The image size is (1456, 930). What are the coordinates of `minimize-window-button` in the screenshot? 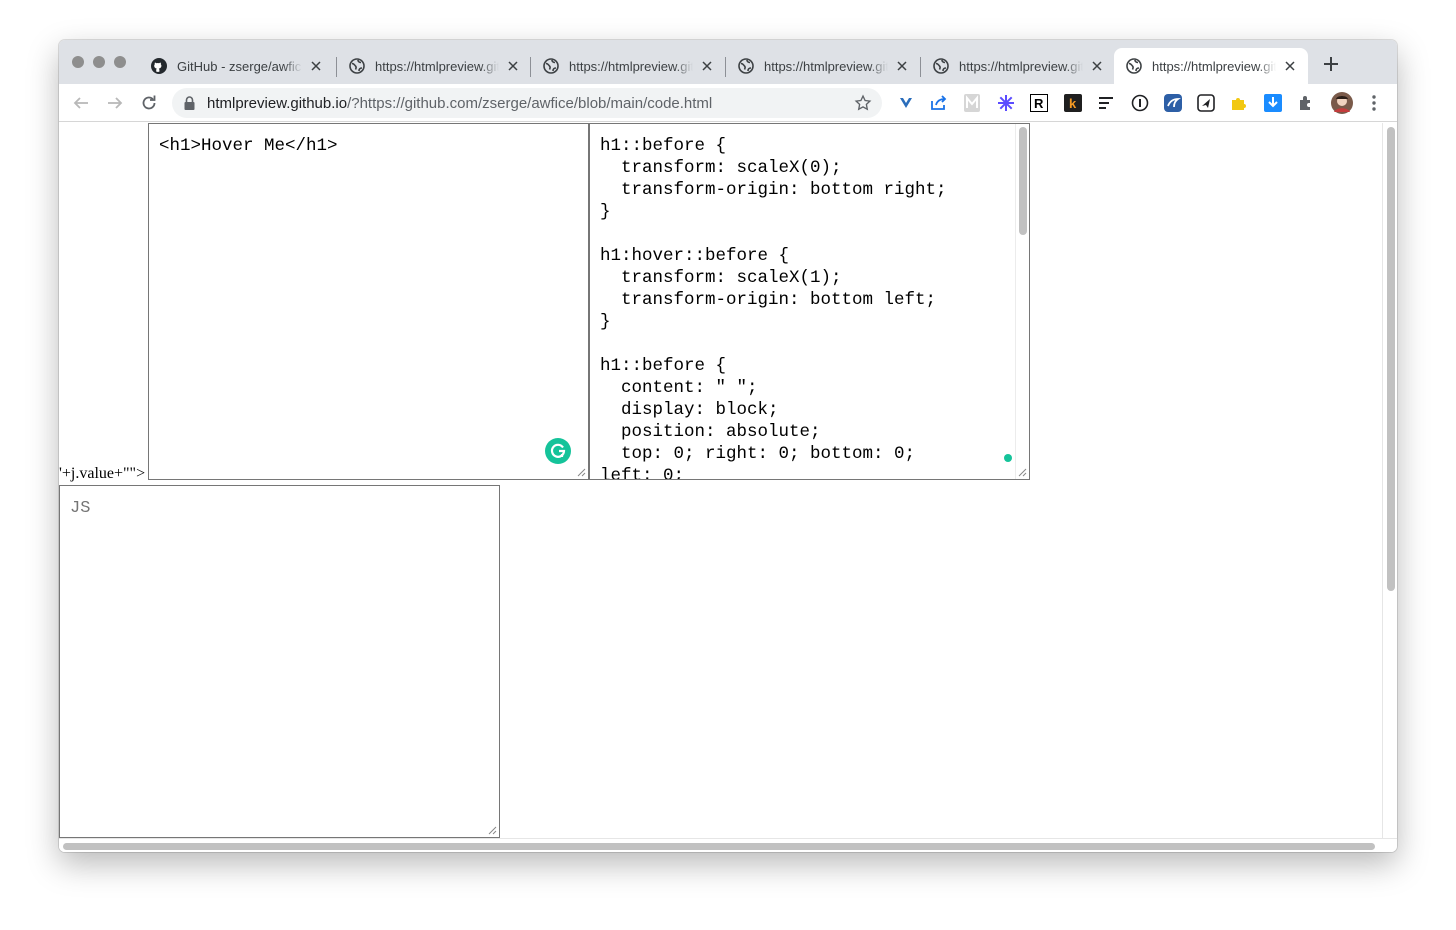 It's located at (99, 62).